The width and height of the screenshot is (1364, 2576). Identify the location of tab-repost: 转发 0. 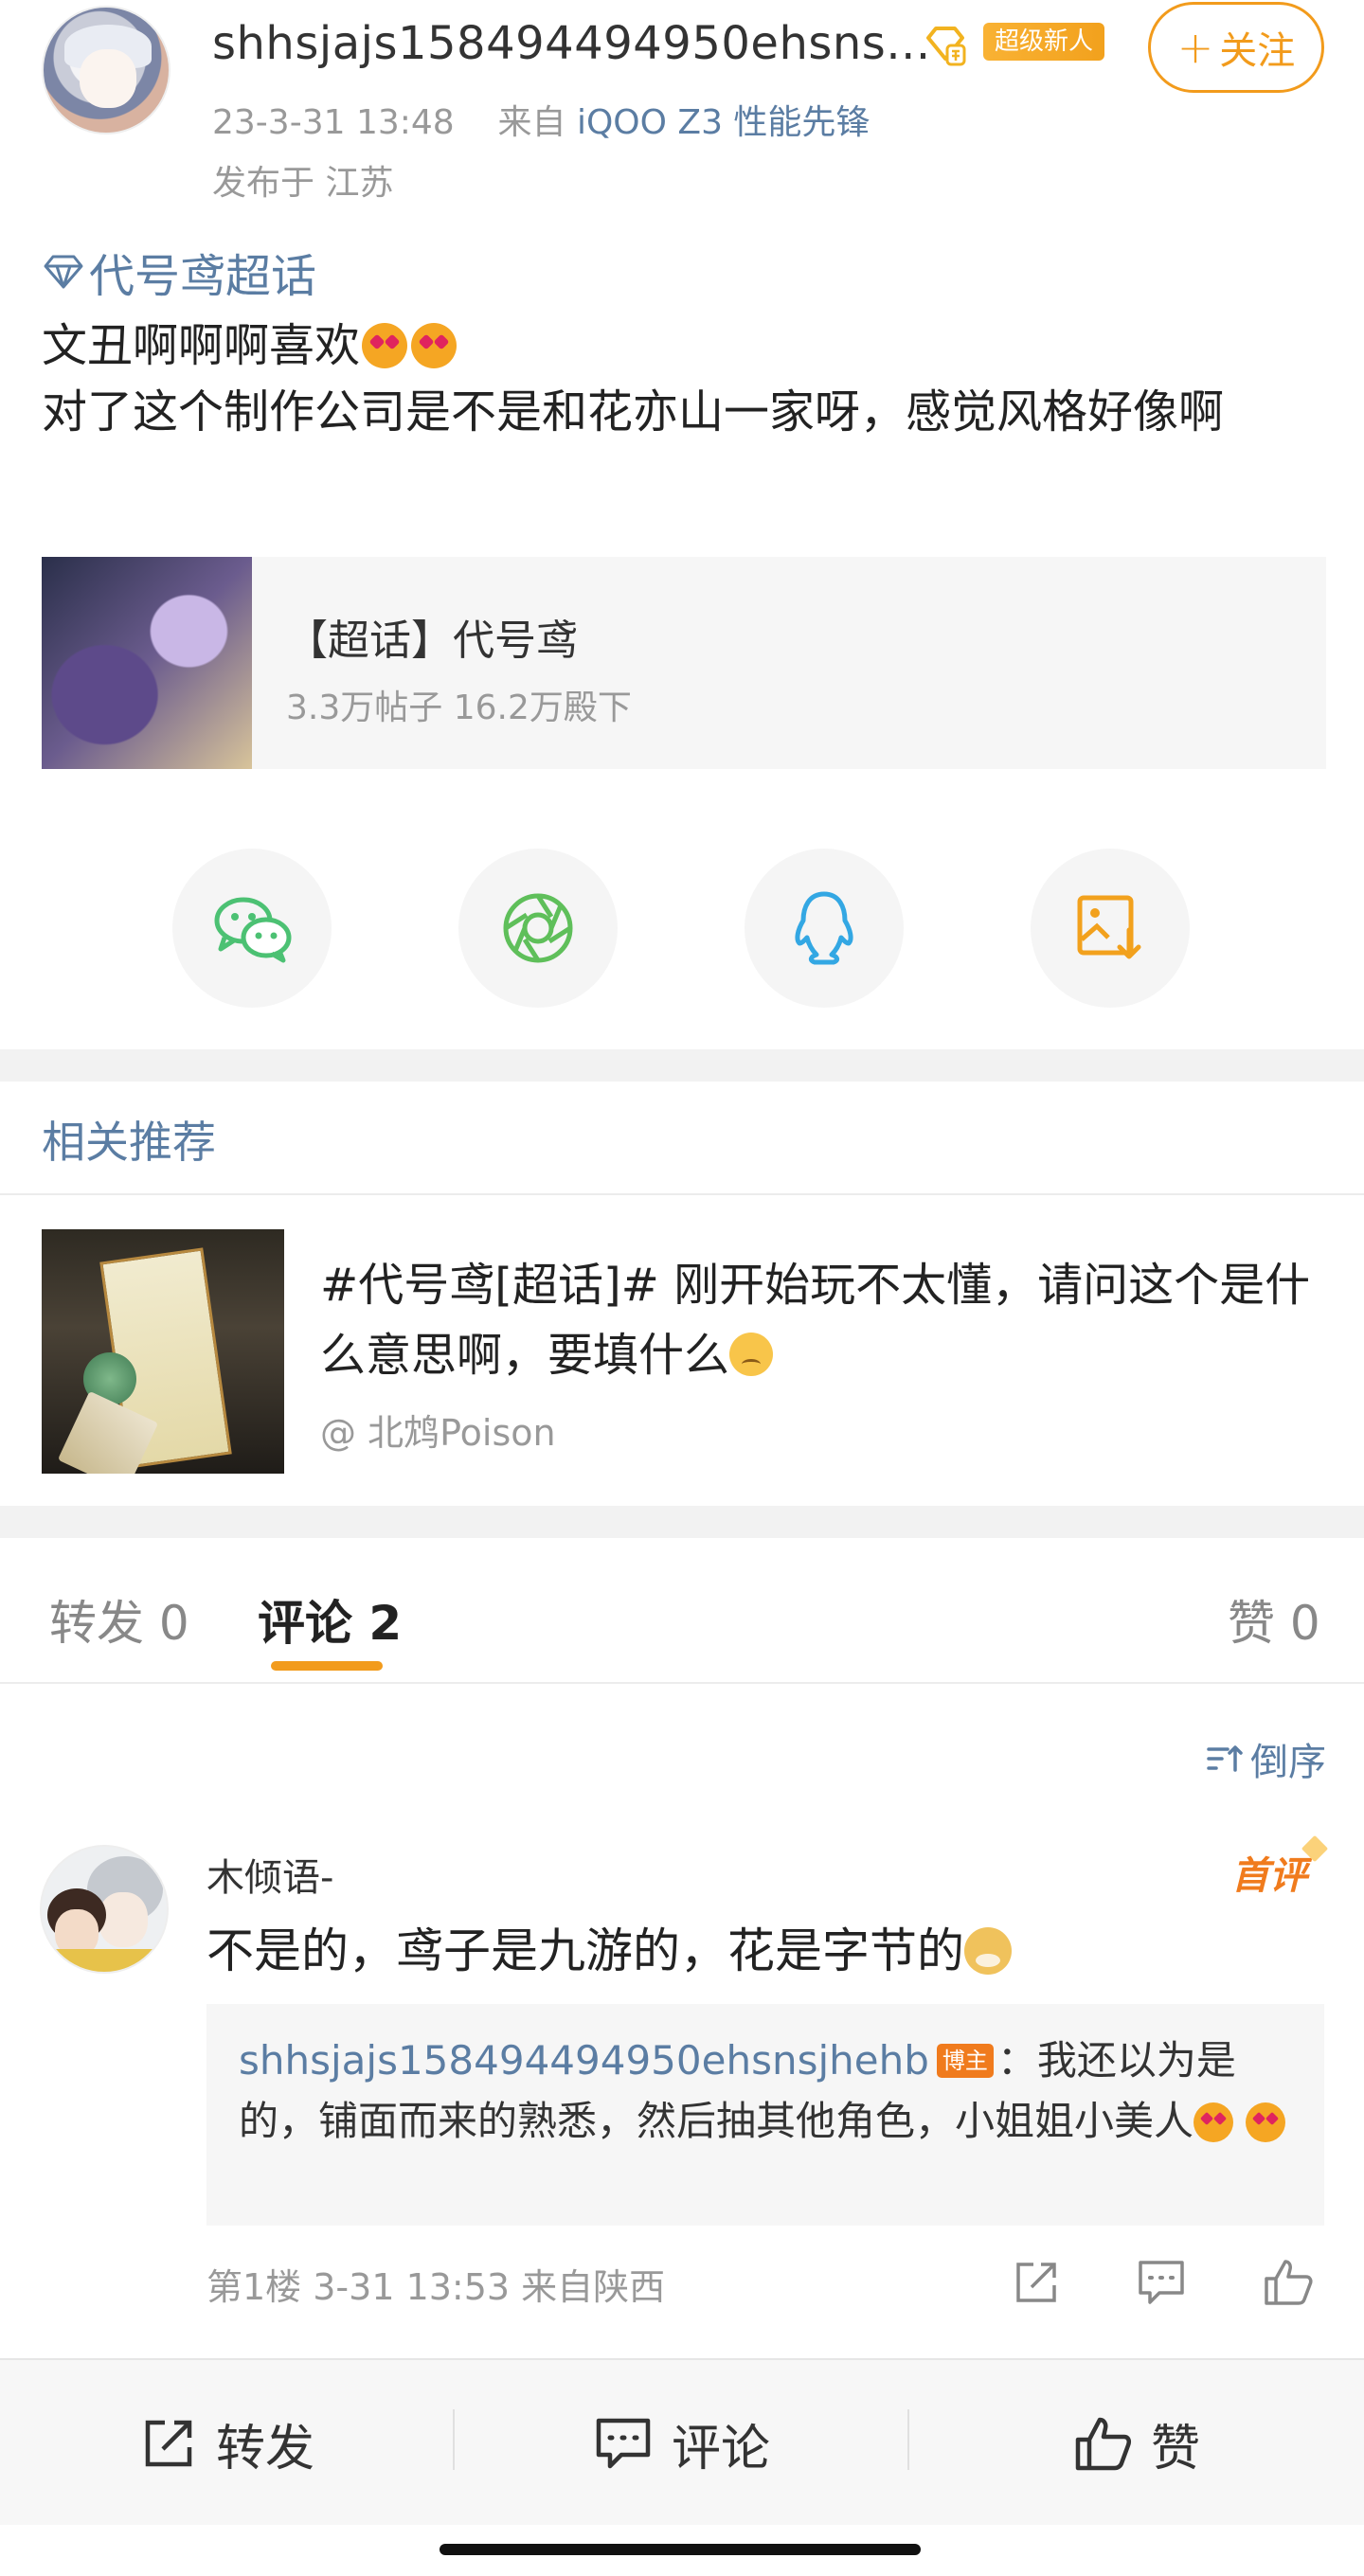
(119, 1619).